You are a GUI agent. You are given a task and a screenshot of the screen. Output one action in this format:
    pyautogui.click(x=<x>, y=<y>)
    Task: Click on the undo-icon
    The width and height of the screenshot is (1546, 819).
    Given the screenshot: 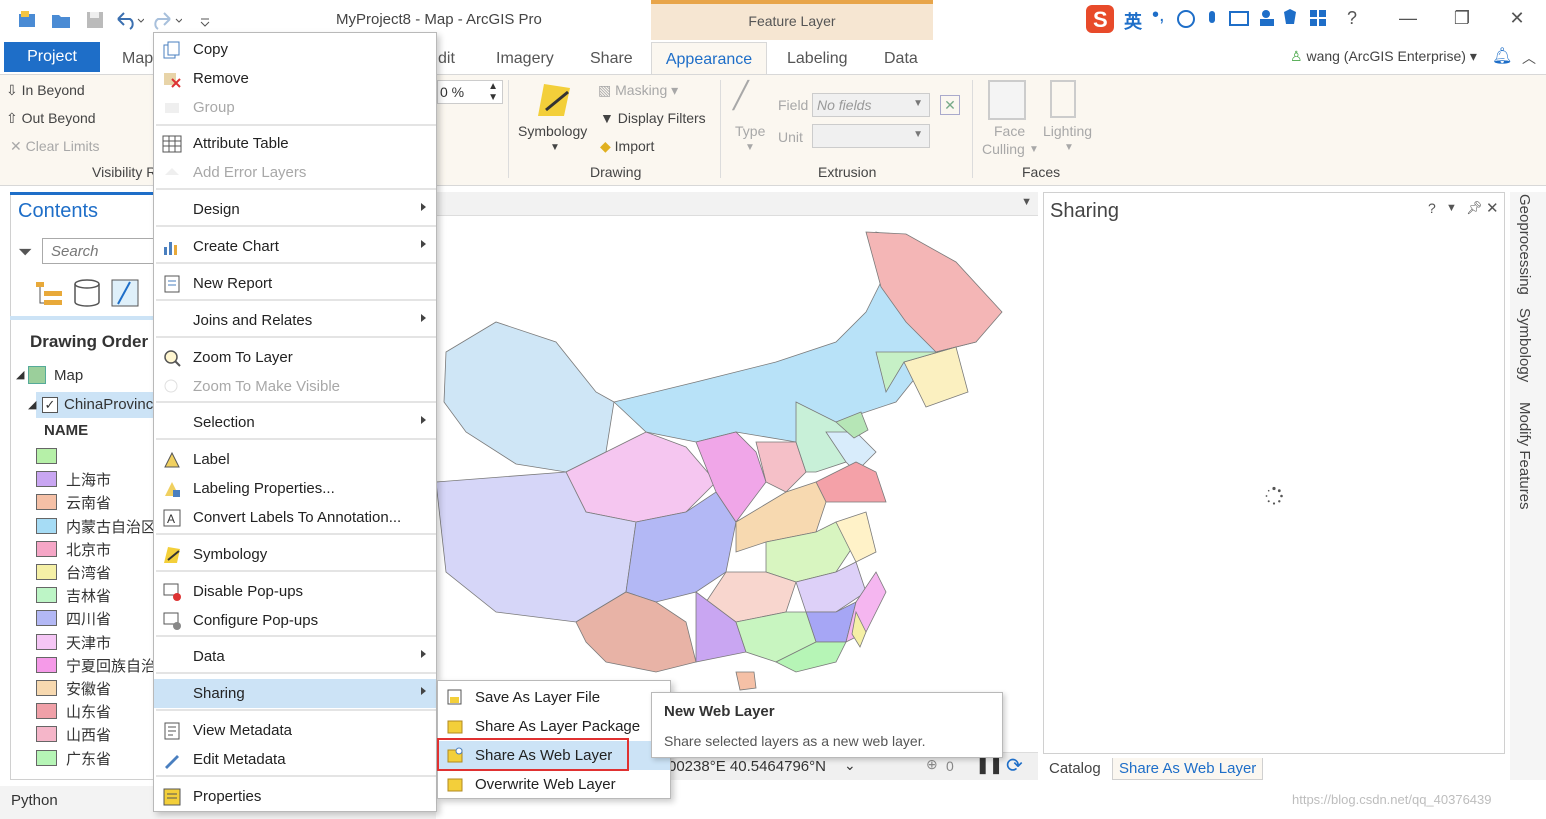 What is the action you would take?
    pyautogui.click(x=129, y=20)
    